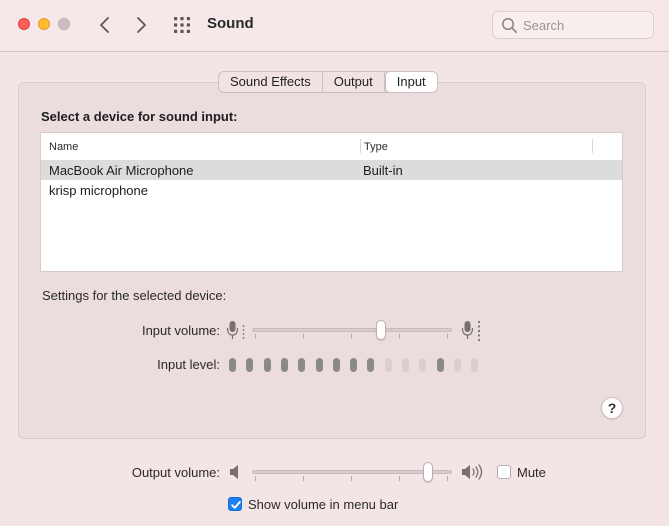 The image size is (669, 526). Describe the element at coordinates (504, 472) in the screenshot. I see `mute-checkbox` at that location.